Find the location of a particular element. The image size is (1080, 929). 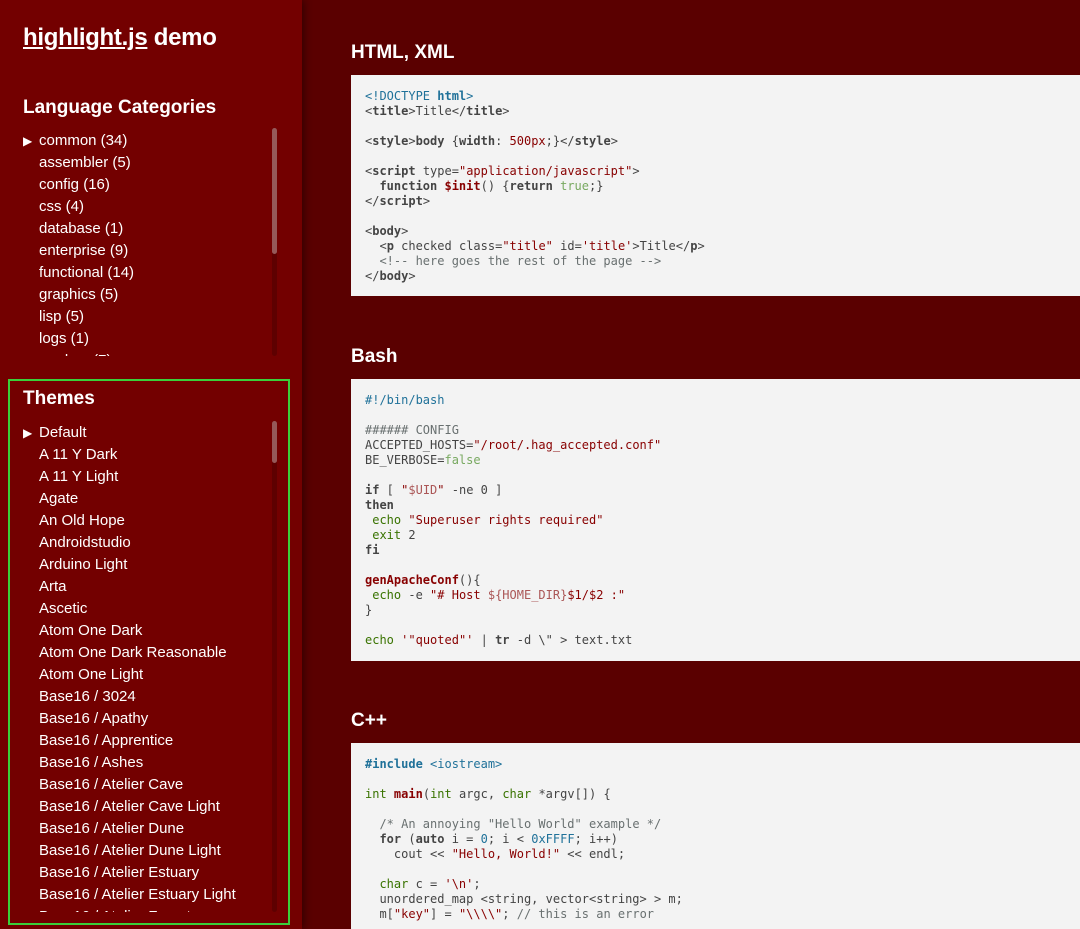

section-title-cpp: C++ is located at coordinates (369, 720).